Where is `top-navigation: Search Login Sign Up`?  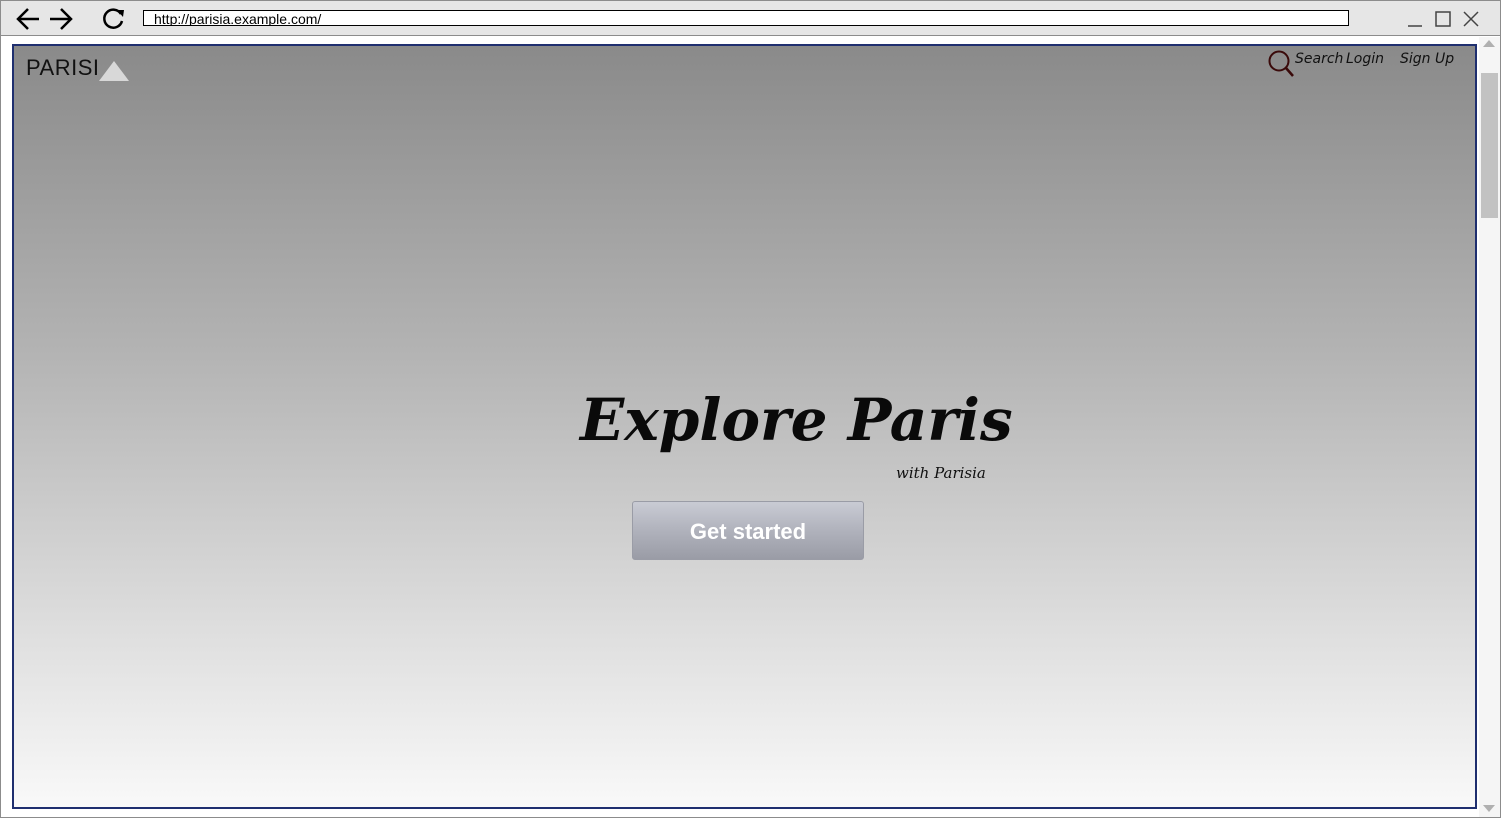 top-navigation: Search Login Sign Up is located at coordinates (1365, 64).